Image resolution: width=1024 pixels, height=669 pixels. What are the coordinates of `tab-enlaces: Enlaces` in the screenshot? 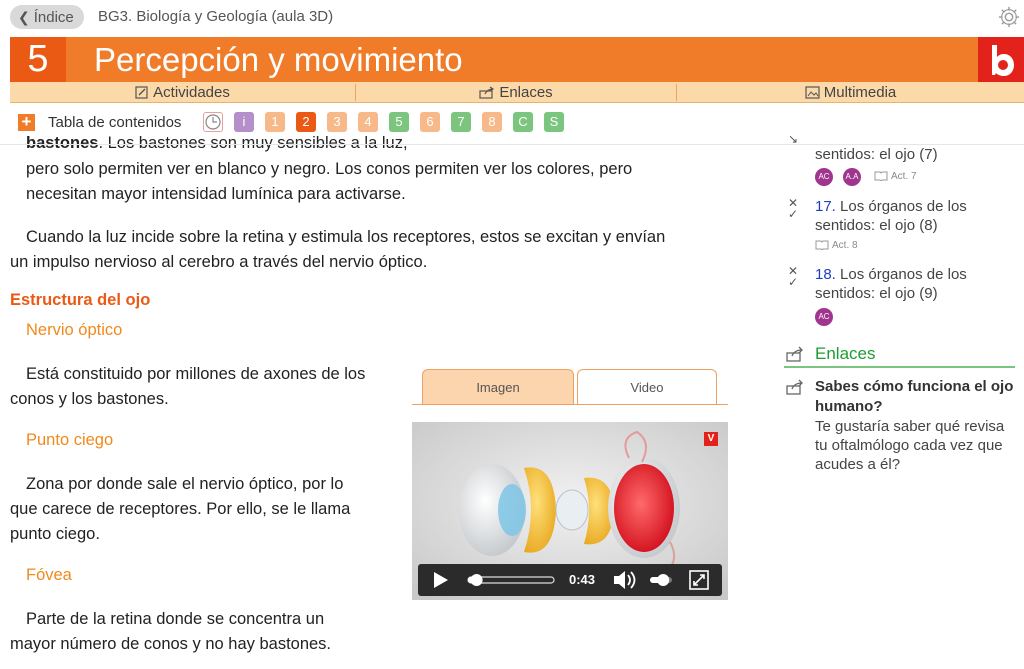 It's located at (516, 92).